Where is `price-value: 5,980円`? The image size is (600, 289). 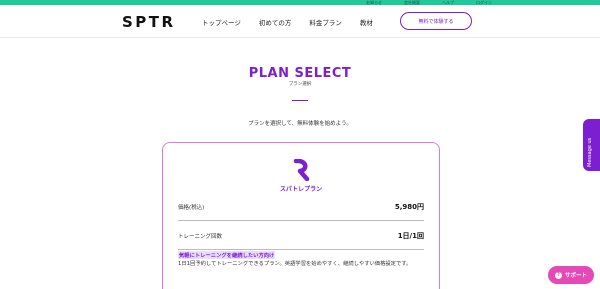
price-value: 5,980円 is located at coordinates (409, 207).